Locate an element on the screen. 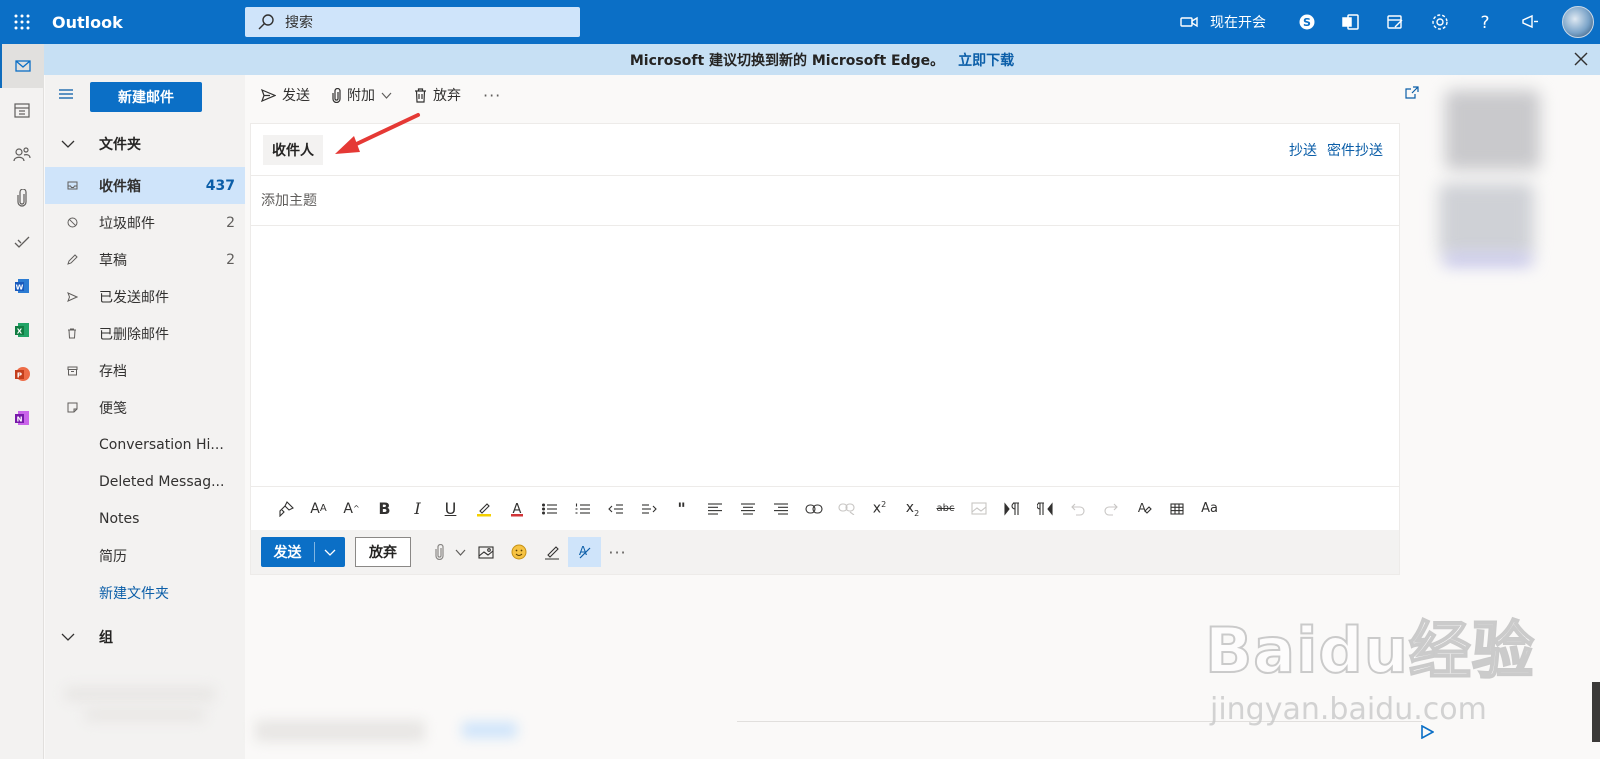 Image resolution: width=1600 pixels, height=759 pixels. download-link: 立即下载 is located at coordinates (986, 60).